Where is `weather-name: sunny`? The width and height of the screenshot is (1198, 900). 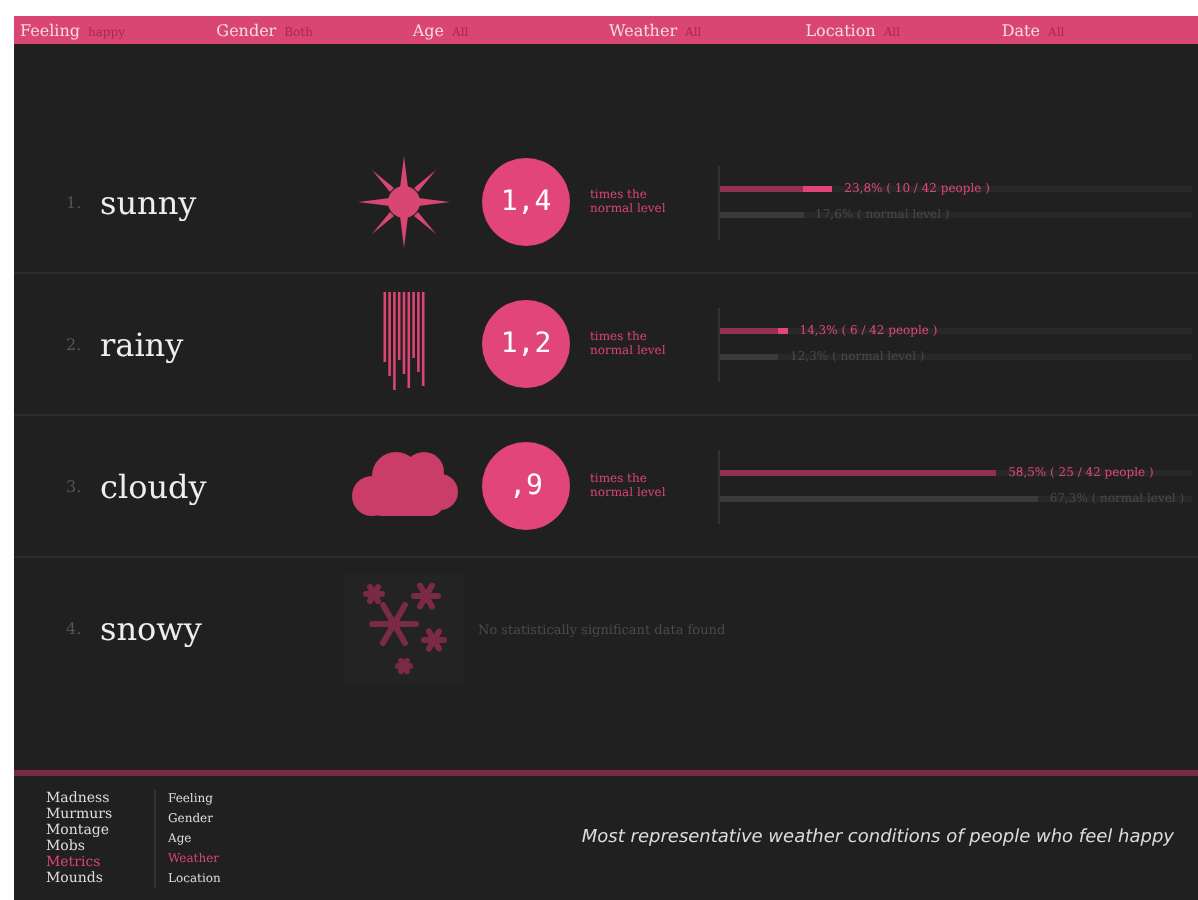
weather-name: sunny is located at coordinates (149, 202).